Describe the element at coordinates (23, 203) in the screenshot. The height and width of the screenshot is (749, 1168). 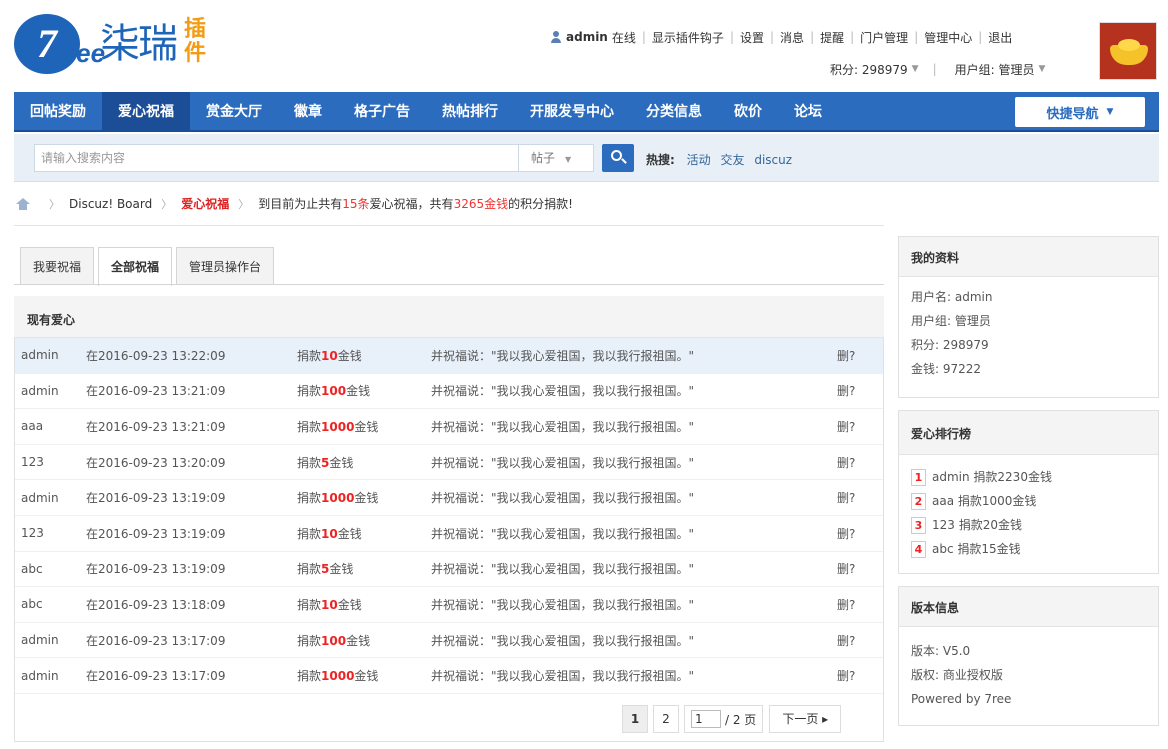
I see `home-icon` at that location.